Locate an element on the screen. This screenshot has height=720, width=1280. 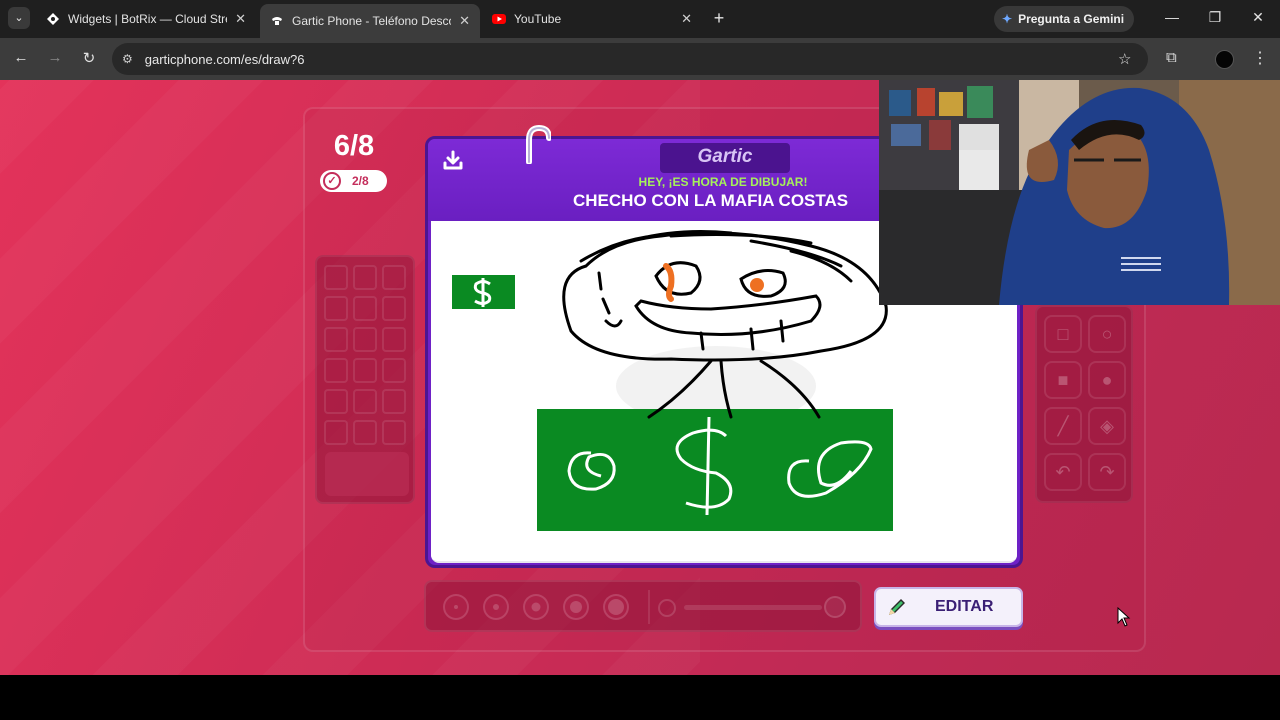
browser-toolbar: ← → ↻ ⚙ garticphone.com/es/draw?6 ☆ ⧉ ⋮ is located at coordinates (640, 59).